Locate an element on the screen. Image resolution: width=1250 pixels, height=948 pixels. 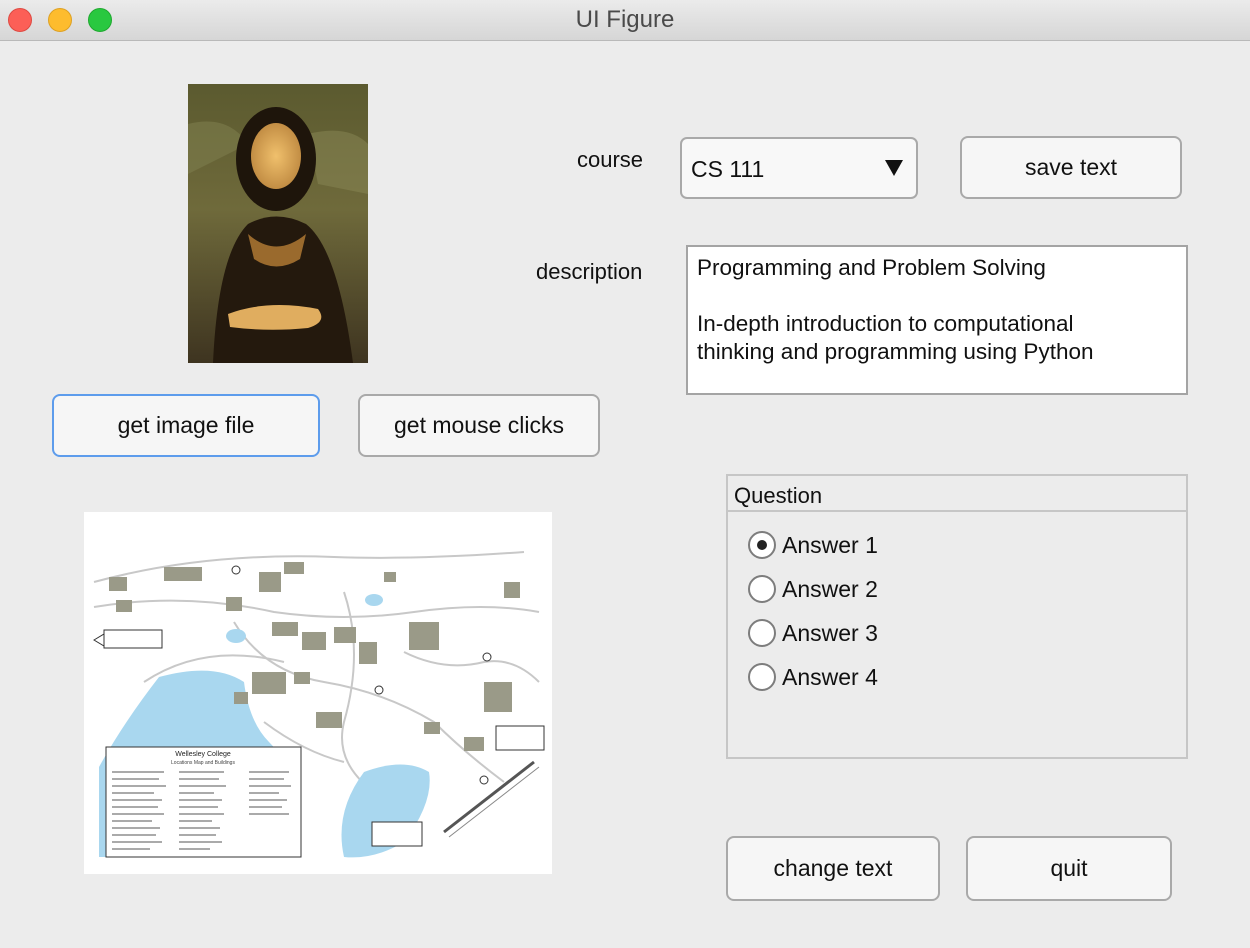
portrait-image is located at coordinates (278, 223).